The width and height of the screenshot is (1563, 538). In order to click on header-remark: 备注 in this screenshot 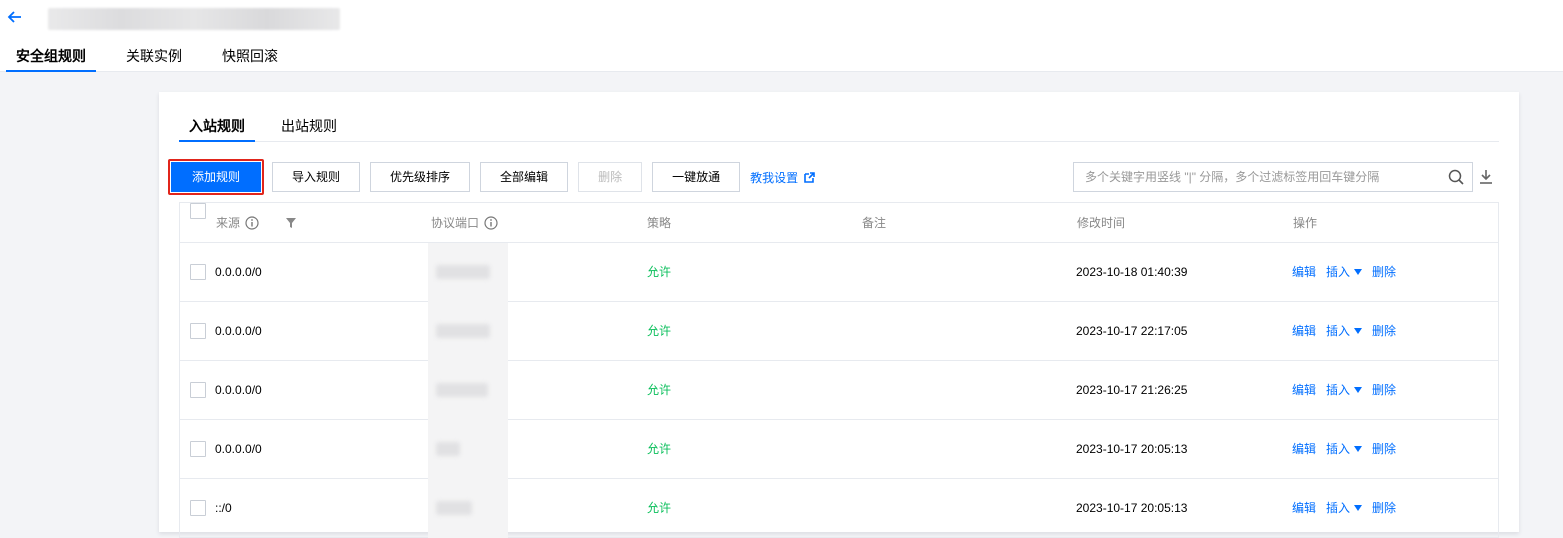, I will do `click(874, 223)`.